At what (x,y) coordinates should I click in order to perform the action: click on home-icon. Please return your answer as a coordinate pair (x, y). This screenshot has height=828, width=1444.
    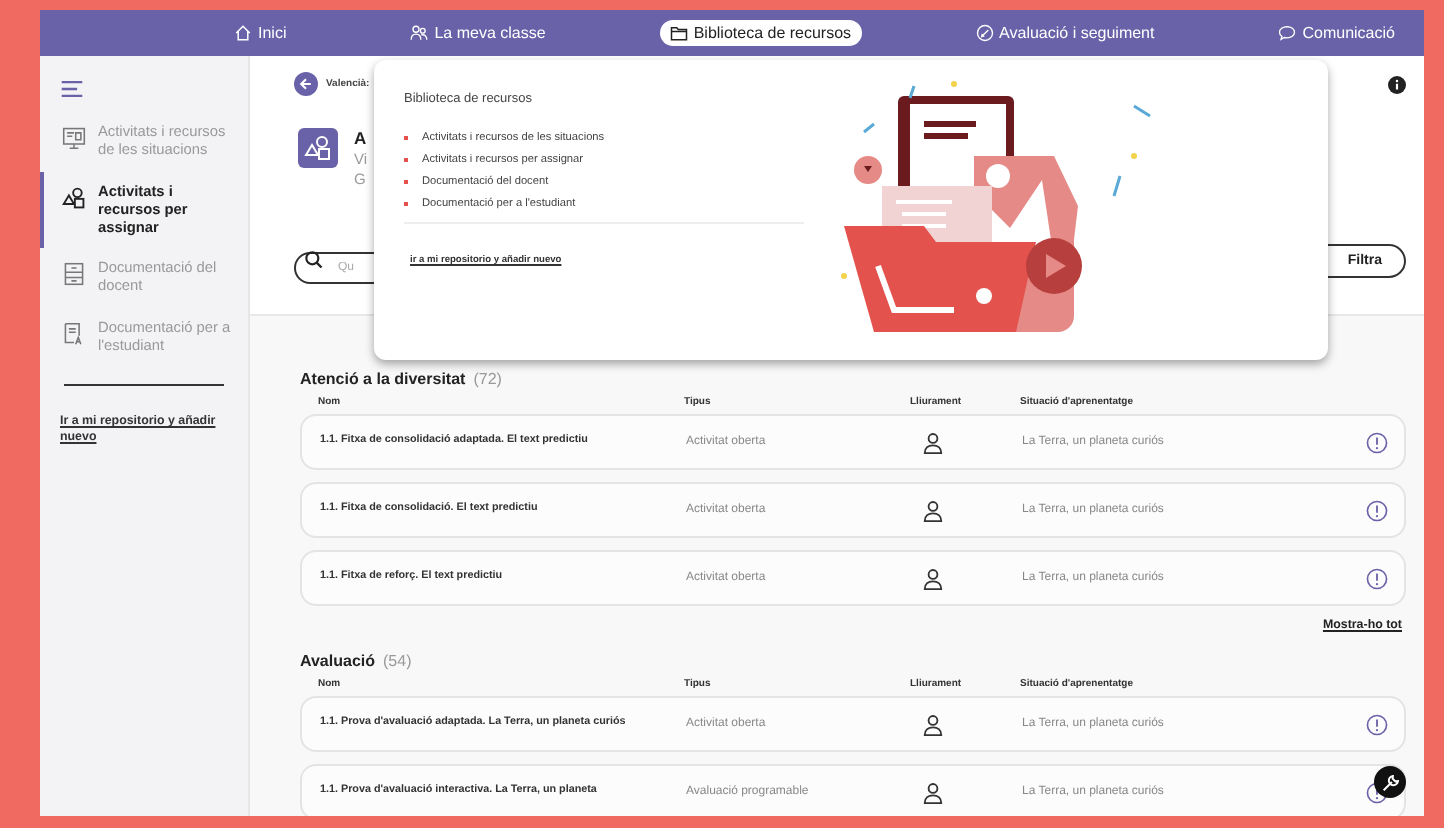
    Looking at the image, I should click on (243, 33).